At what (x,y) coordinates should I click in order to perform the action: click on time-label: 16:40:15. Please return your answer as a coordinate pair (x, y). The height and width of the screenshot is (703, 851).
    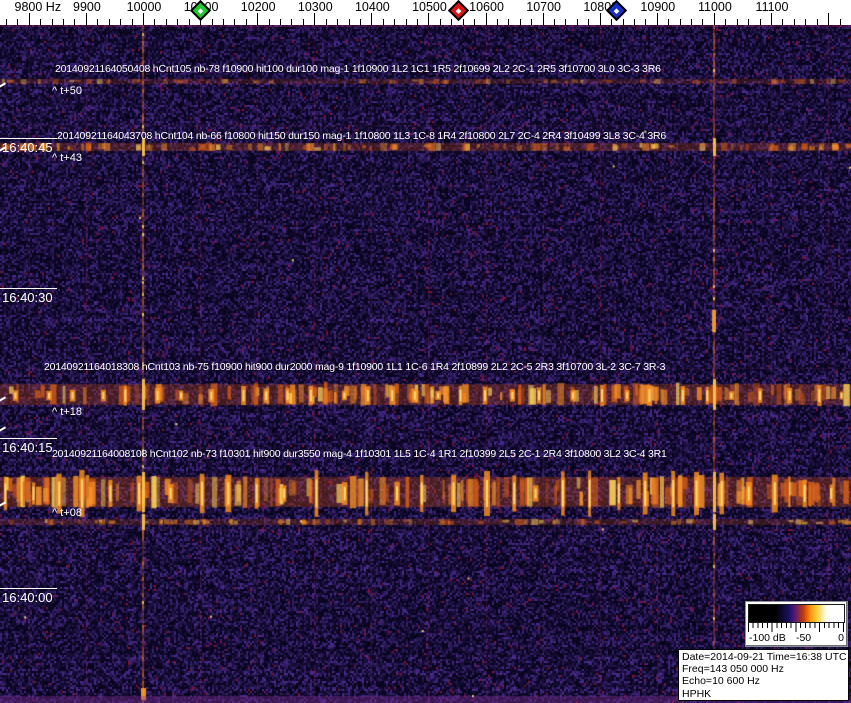
    Looking at the image, I should click on (27, 447).